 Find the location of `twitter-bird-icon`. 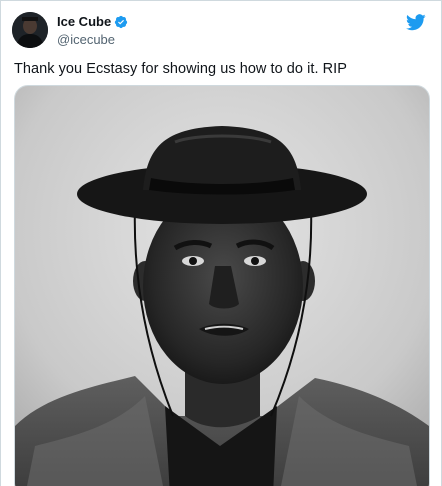

twitter-bird-icon is located at coordinates (416, 22).